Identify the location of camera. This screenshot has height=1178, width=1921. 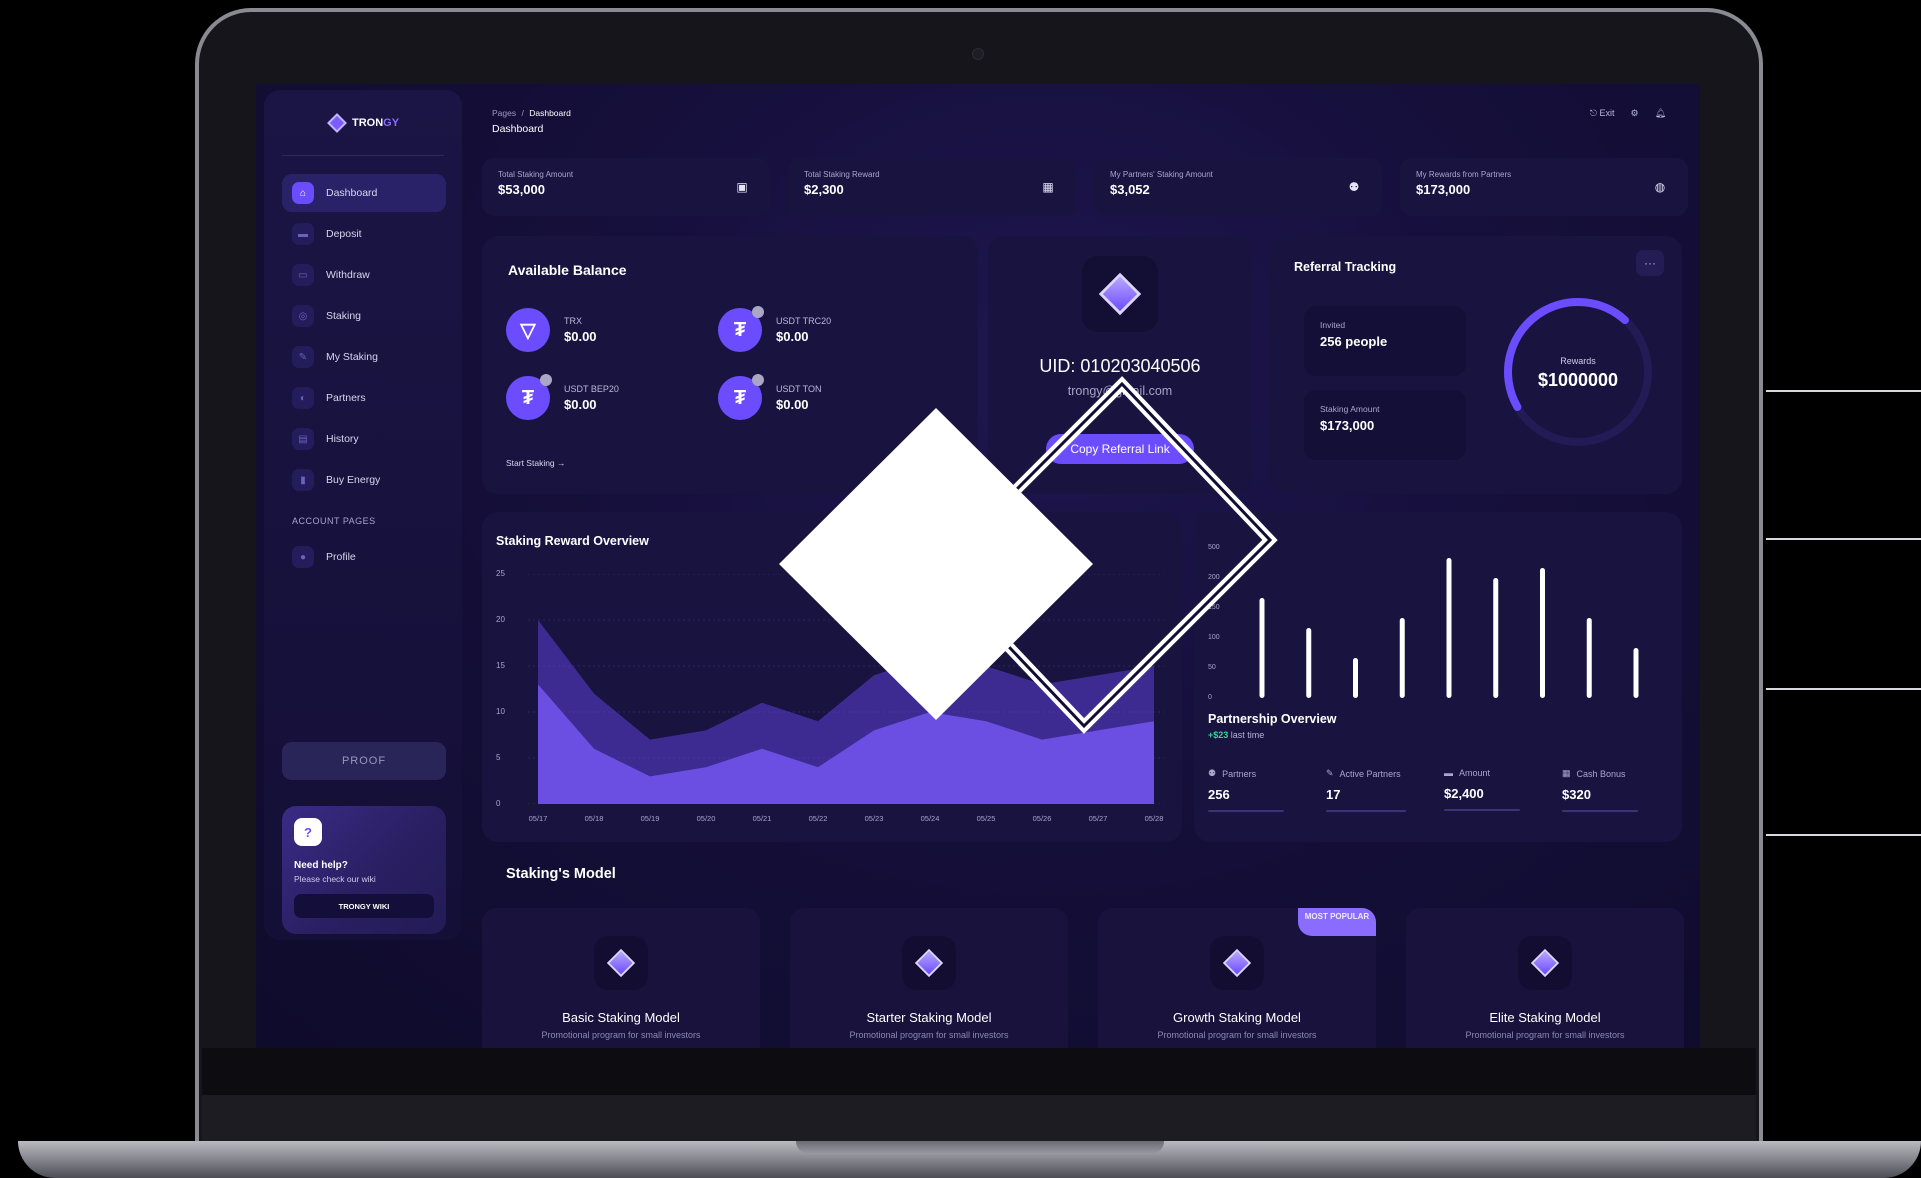
(978, 54).